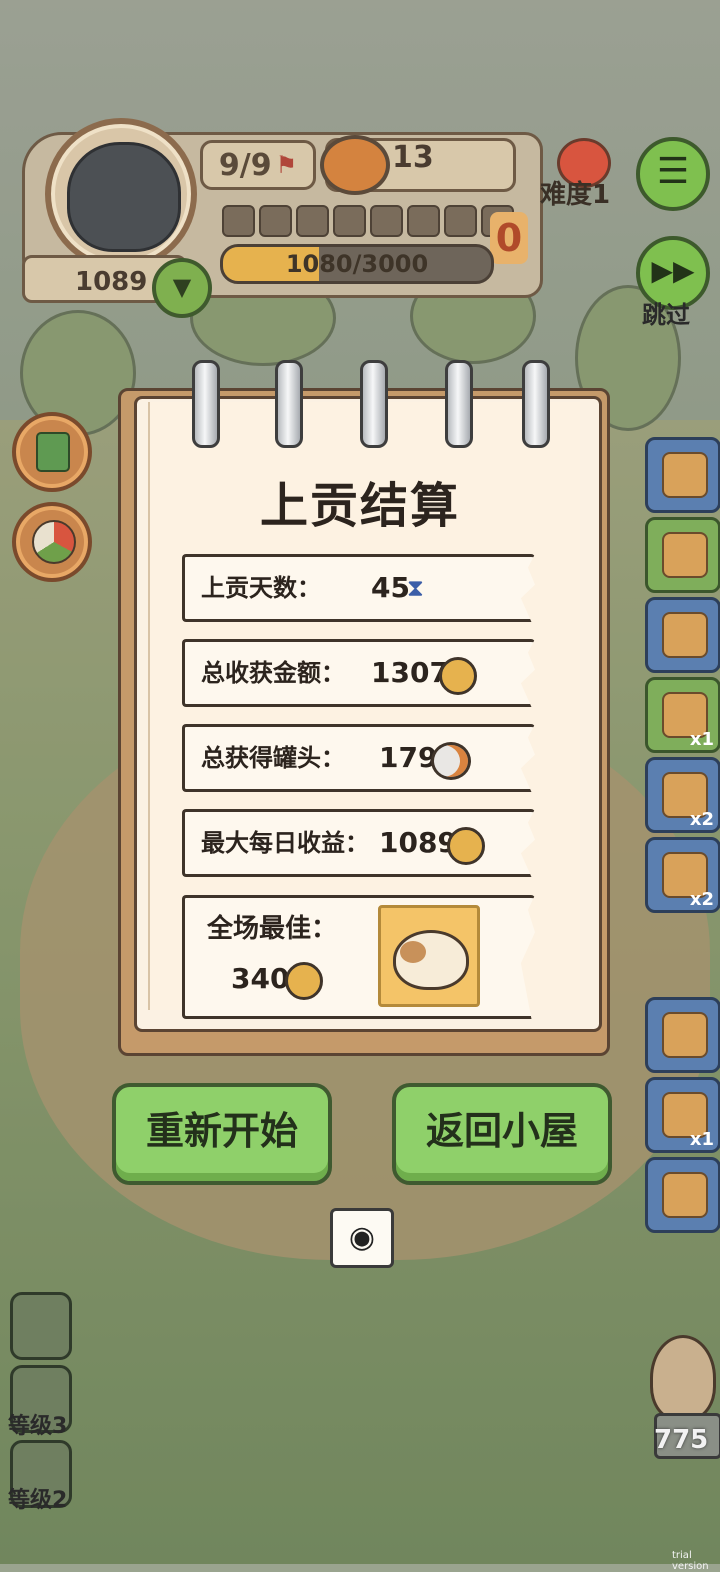 The image size is (720, 1572). I want to click on ball-icon, so click(54, 542).